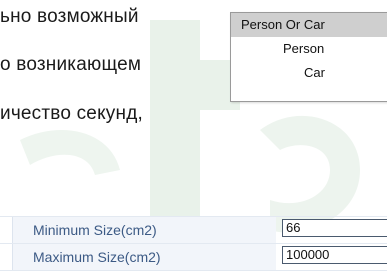  I want to click on dropdown-option-car: Car, so click(309, 73).